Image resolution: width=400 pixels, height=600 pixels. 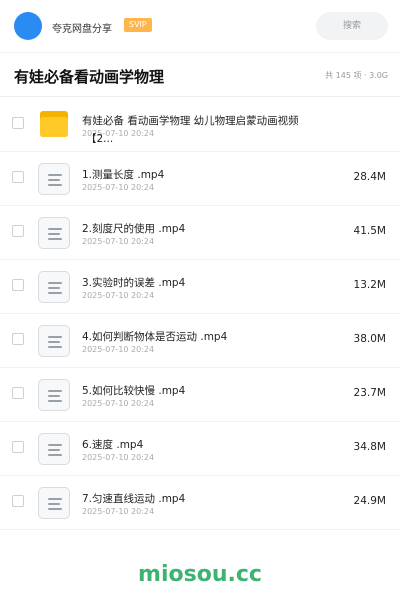 What do you see at coordinates (352, 26) in the screenshot?
I see `search-button: 搜索` at bounding box center [352, 26].